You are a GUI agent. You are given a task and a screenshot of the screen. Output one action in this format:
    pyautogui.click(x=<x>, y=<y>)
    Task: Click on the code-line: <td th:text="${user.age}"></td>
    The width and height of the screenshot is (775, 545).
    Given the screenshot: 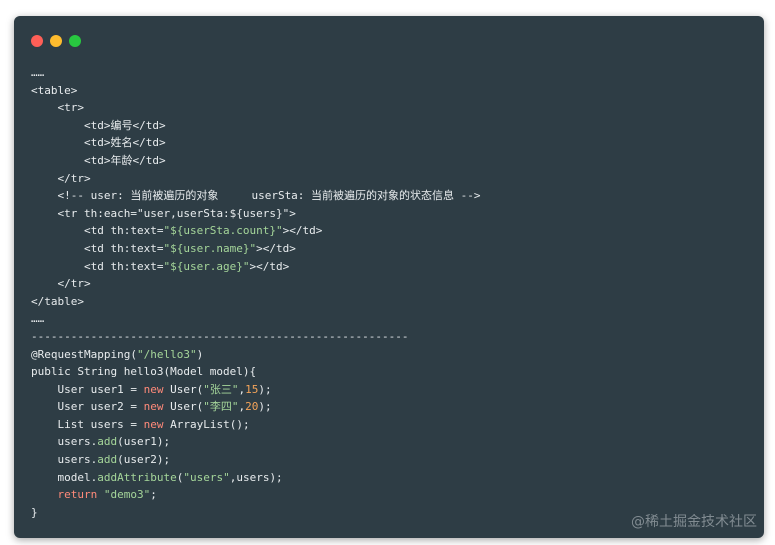 What is the action you would take?
    pyautogui.click(x=256, y=267)
    